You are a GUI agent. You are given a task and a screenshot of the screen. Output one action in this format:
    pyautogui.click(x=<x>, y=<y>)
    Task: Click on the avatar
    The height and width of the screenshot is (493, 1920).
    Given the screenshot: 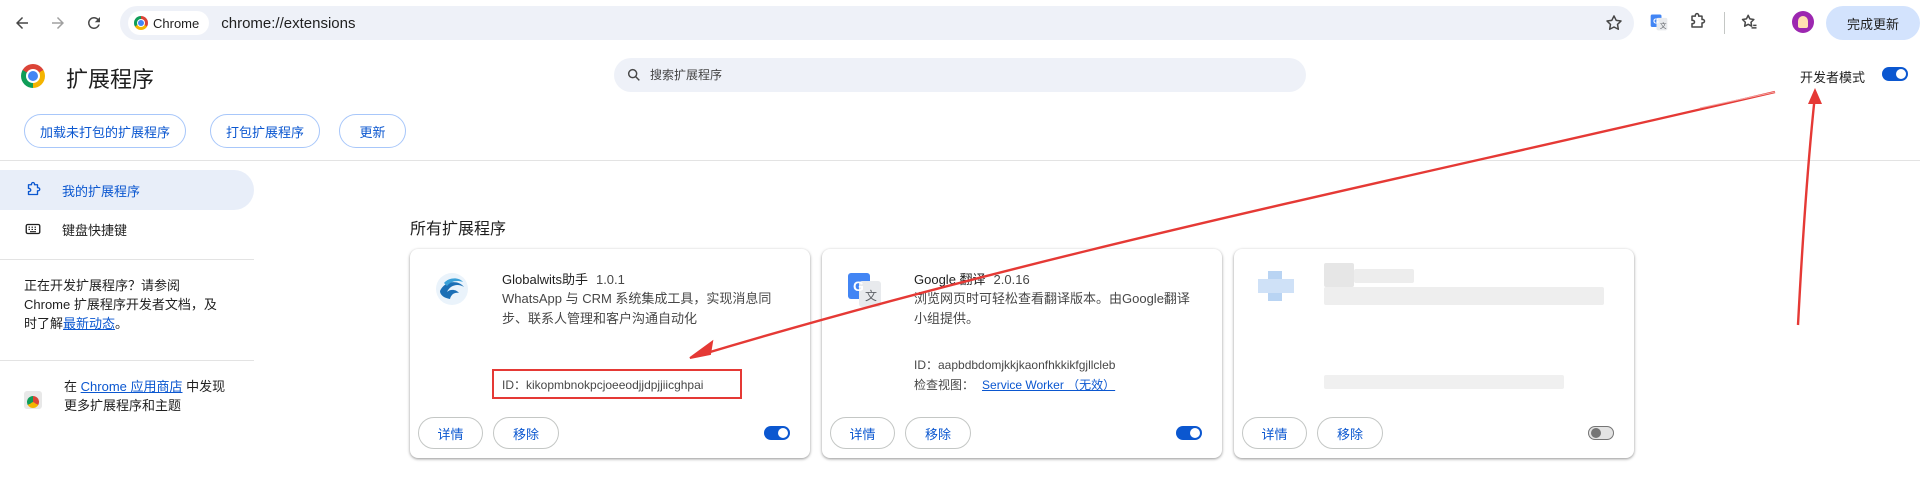 What is the action you would take?
    pyautogui.click(x=1803, y=22)
    